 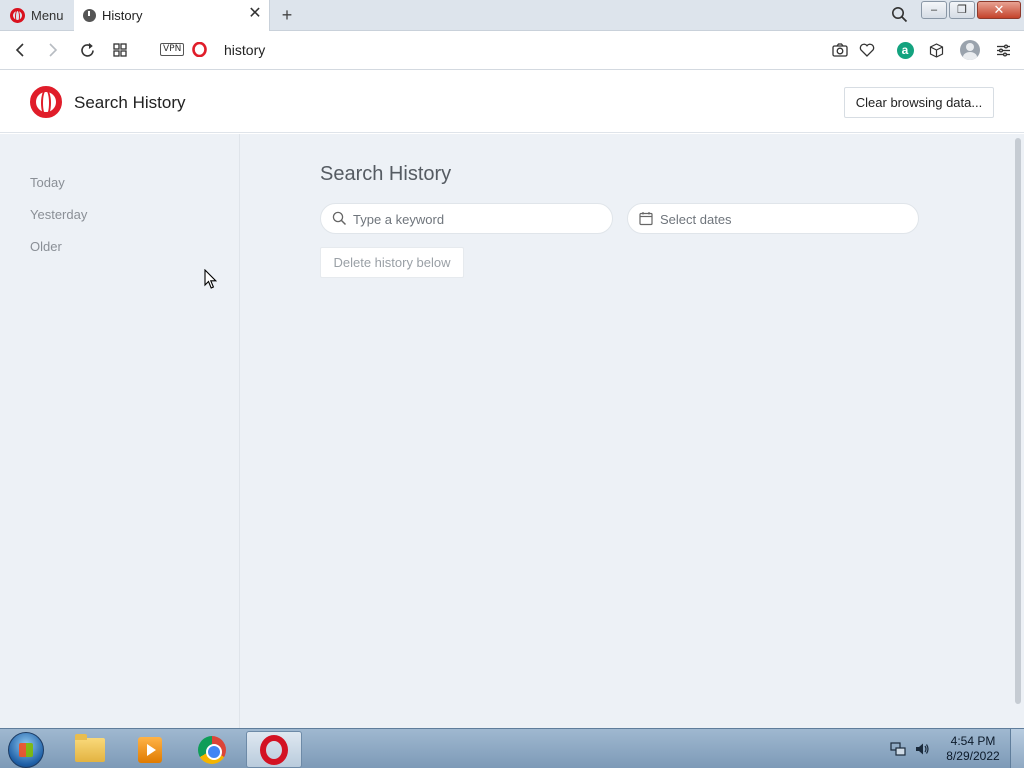 I want to click on profile-avatar-icon, so click(x=970, y=50).